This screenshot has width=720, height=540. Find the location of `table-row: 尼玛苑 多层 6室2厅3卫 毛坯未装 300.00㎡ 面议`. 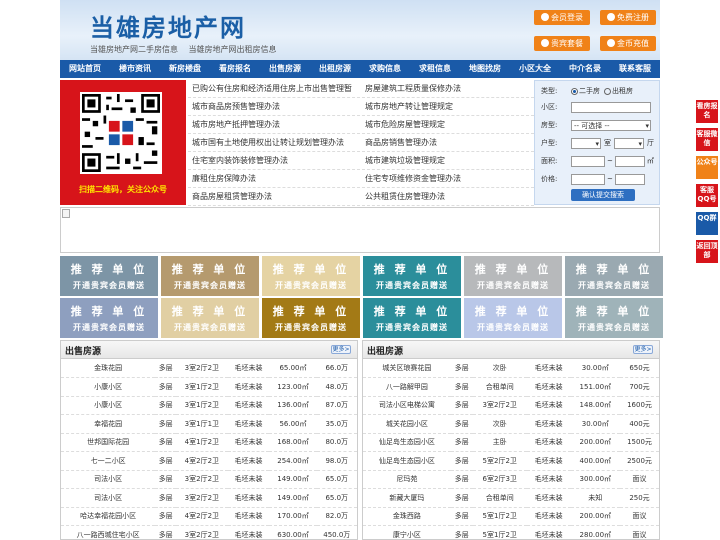

table-row: 尼玛苑 多层 6室2厅3卫 毛坯未装 300.00㎡ 面议 is located at coordinates (511, 479).